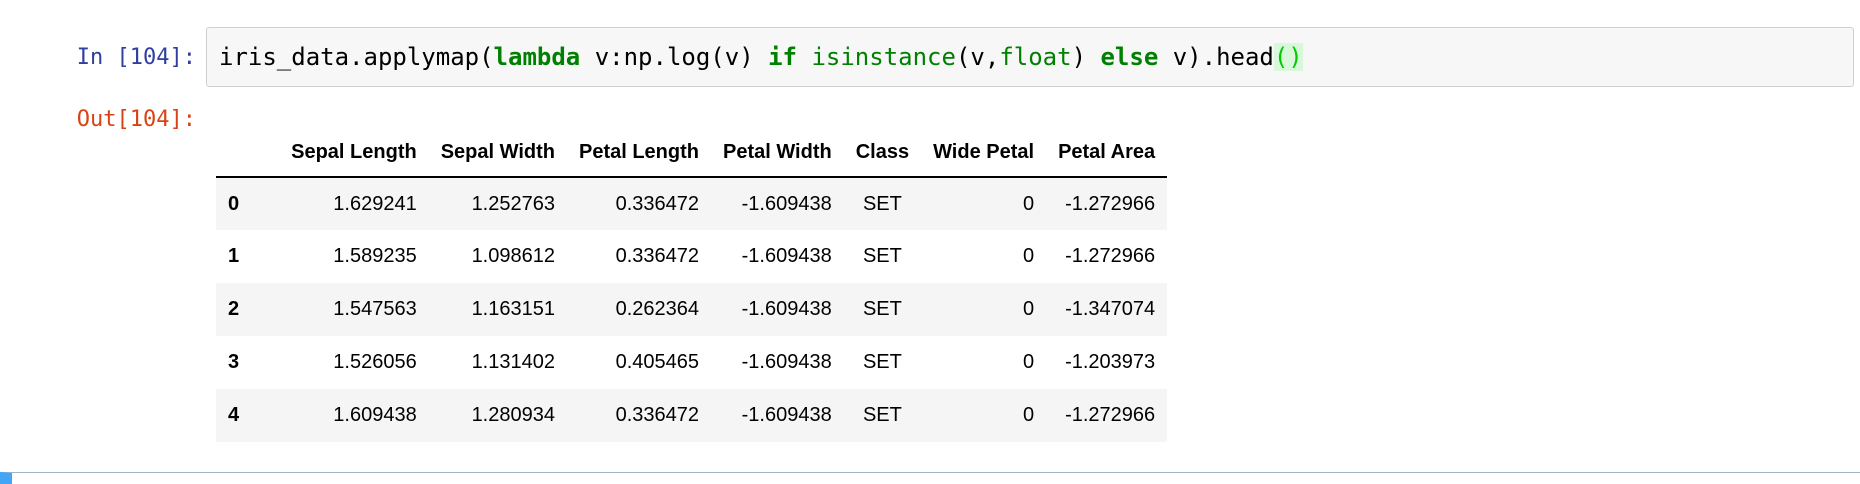  I want to click on code-segment: ), so click(1086, 57).